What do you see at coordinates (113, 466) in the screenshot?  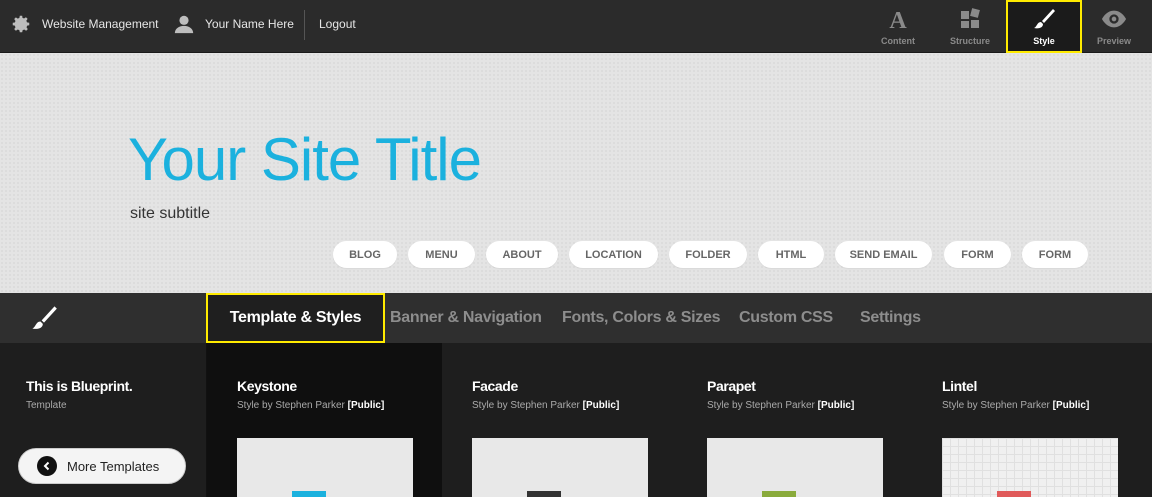 I see `more-templates-label: More Templates` at bounding box center [113, 466].